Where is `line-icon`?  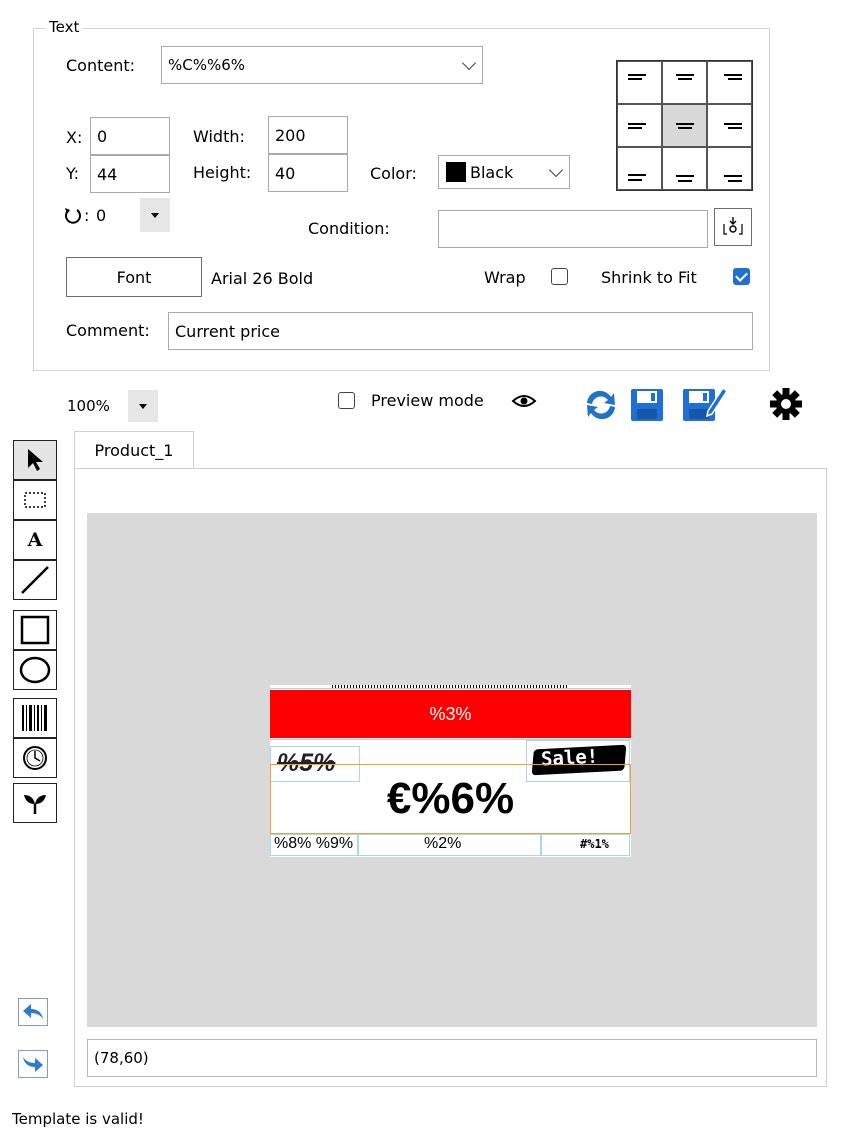
line-icon is located at coordinates (35, 580).